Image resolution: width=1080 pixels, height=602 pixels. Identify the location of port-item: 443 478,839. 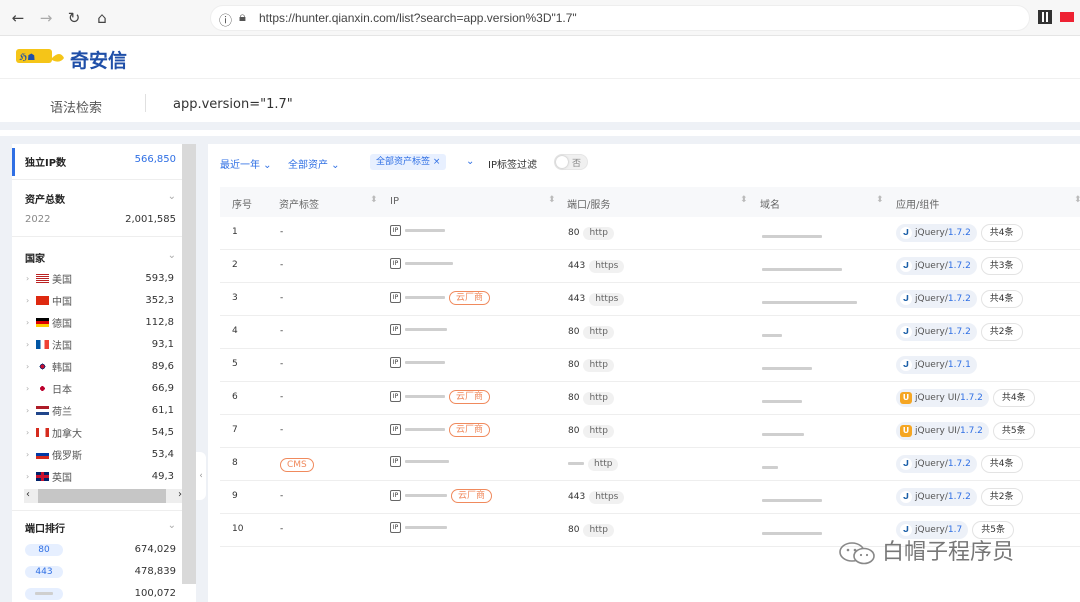
(100, 572).